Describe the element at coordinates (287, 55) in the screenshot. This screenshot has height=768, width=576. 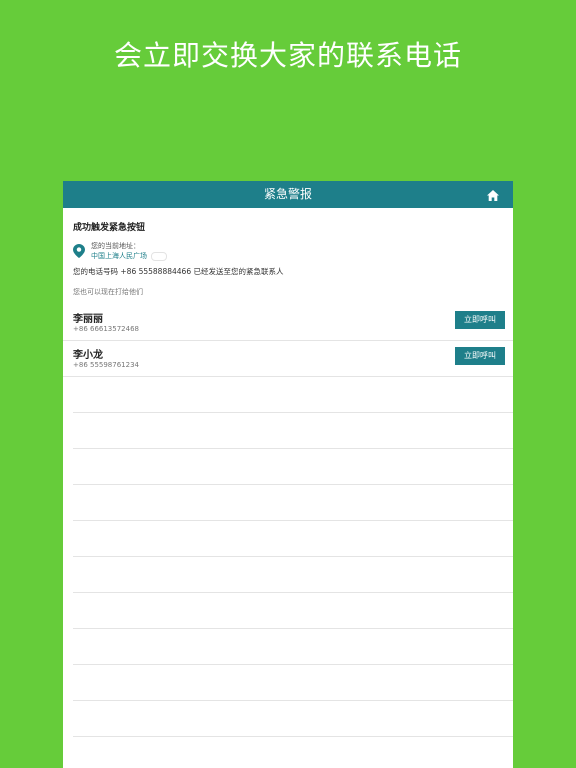
I see `promo-headline: 会立即交换大家的联系电话` at that location.